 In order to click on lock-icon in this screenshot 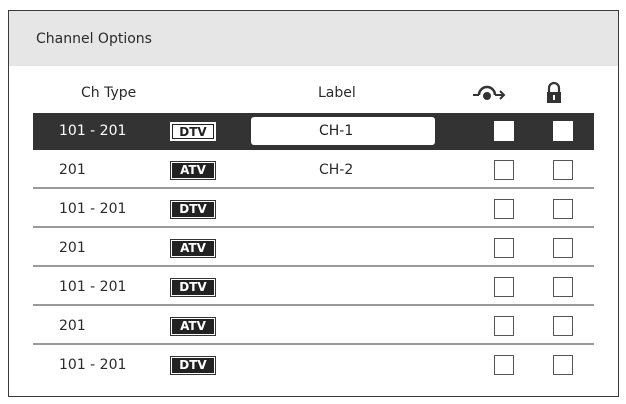, I will do `click(554, 92)`.